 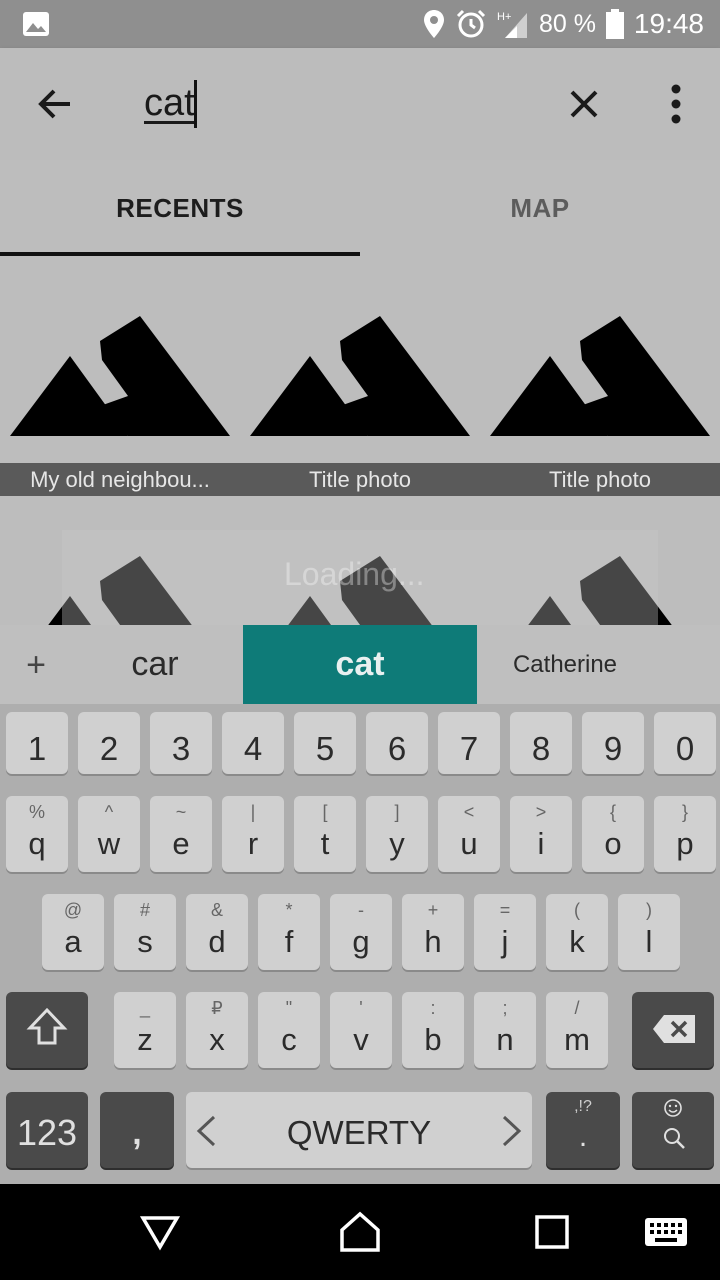 What do you see at coordinates (155, 664) in the screenshot?
I see `suggestion-item: car` at bounding box center [155, 664].